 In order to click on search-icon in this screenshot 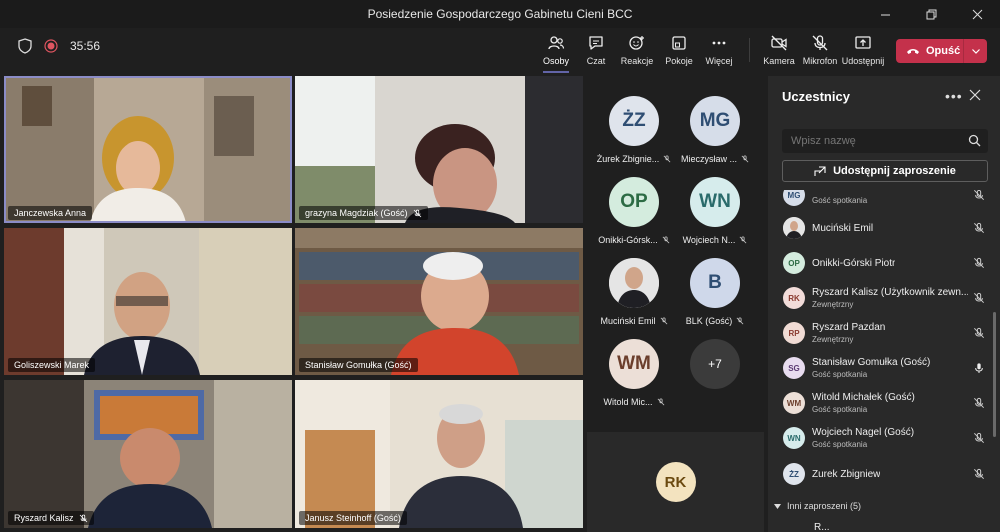, I will do `click(974, 140)`.